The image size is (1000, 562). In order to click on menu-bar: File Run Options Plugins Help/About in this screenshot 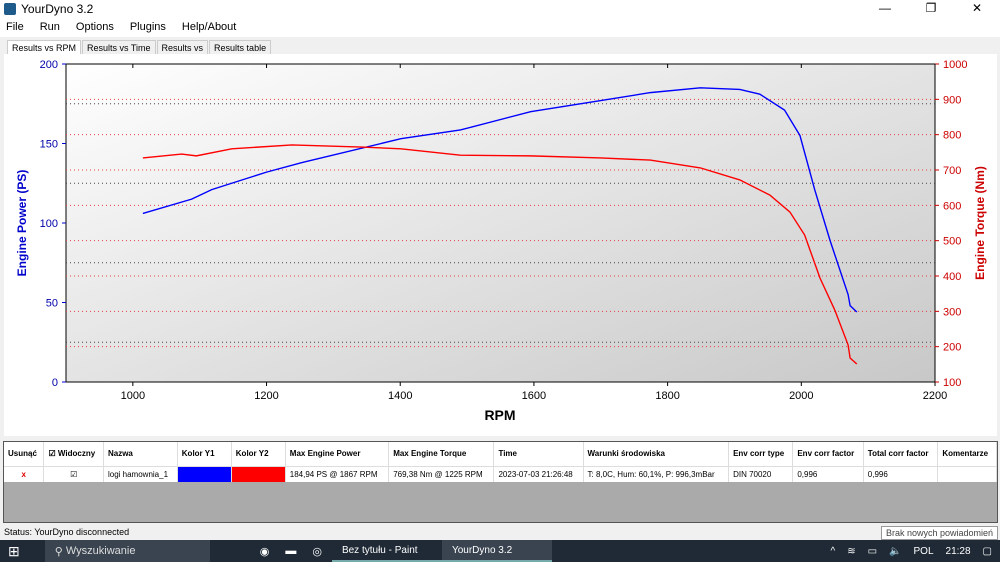, I will do `click(500, 27)`.